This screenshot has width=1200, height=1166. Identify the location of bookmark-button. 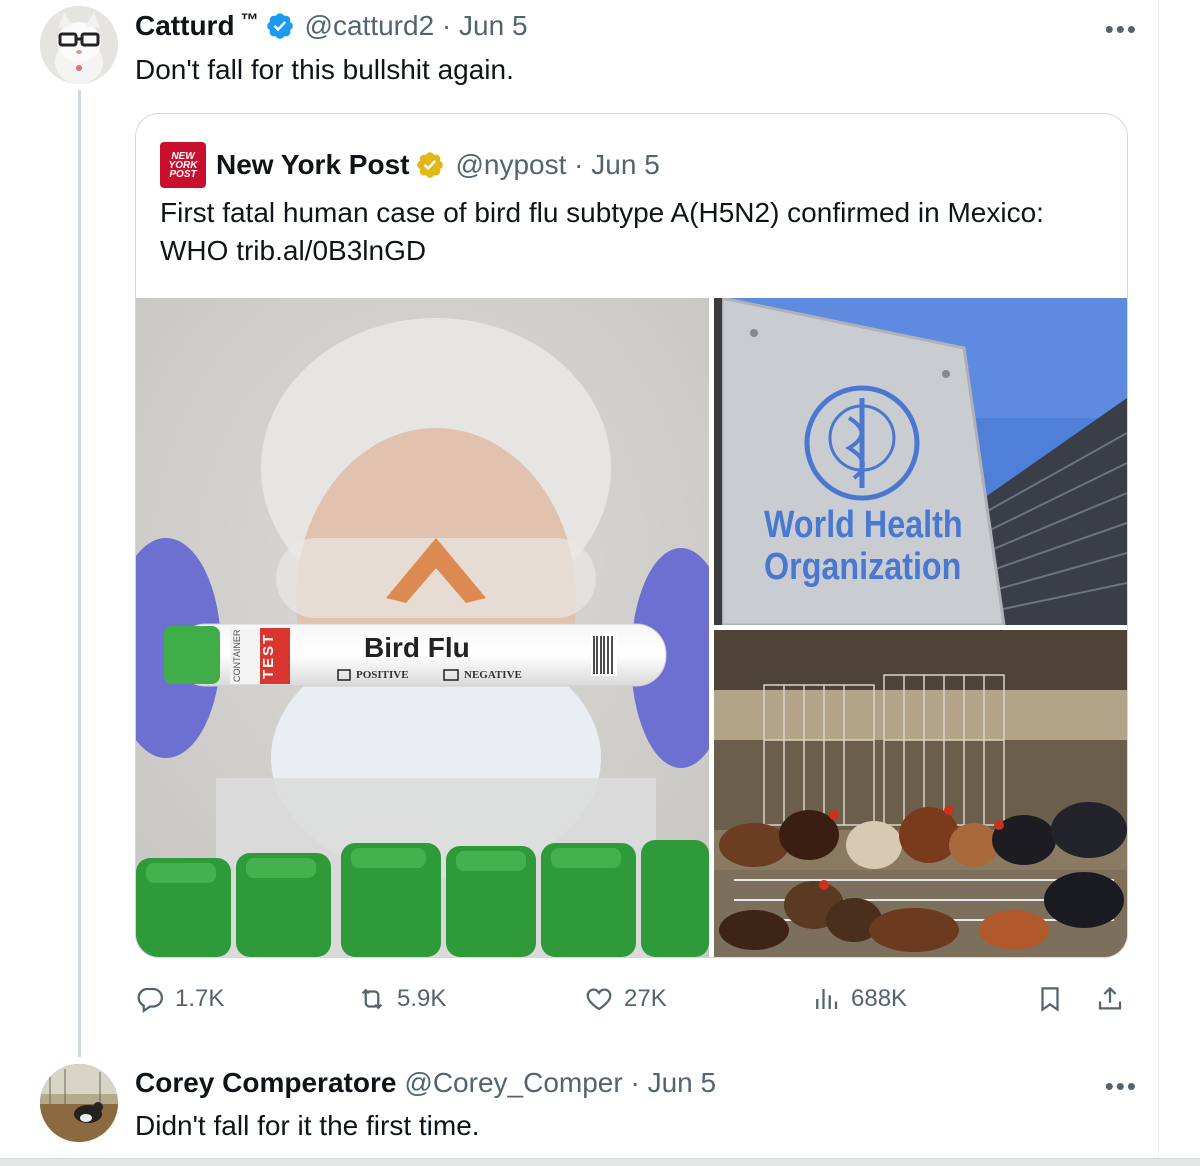
(1055, 999).